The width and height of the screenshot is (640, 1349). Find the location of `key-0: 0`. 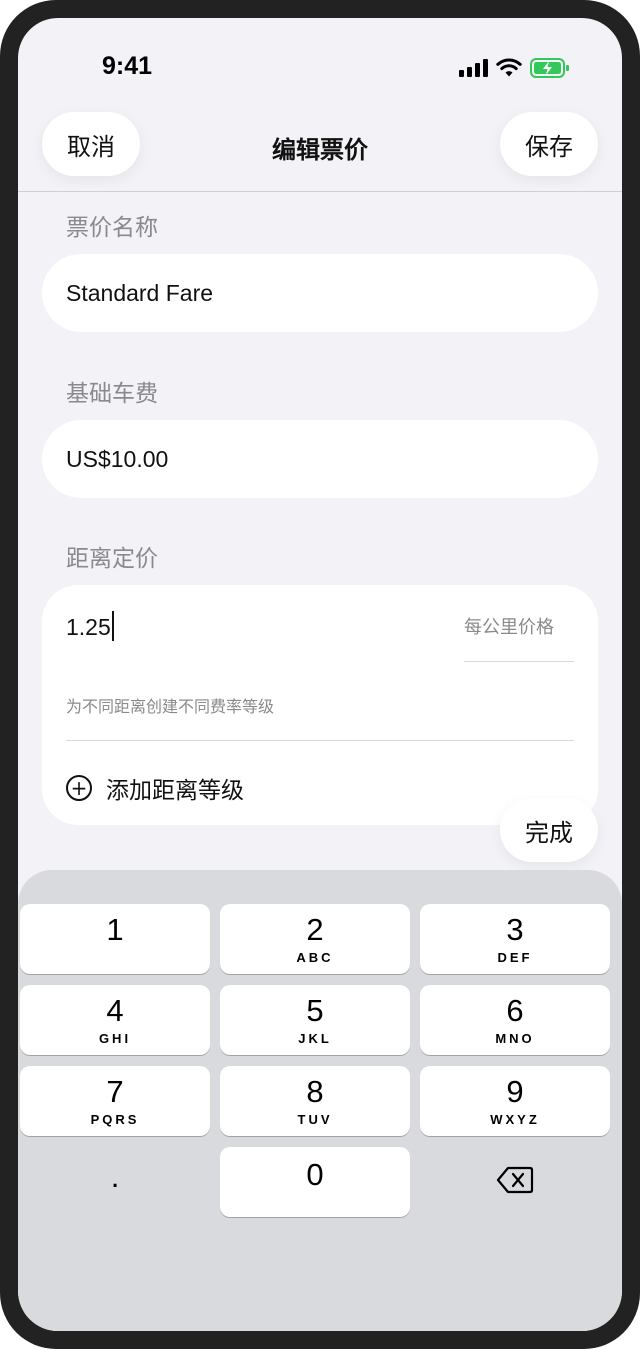

key-0: 0 is located at coordinates (315, 1182).